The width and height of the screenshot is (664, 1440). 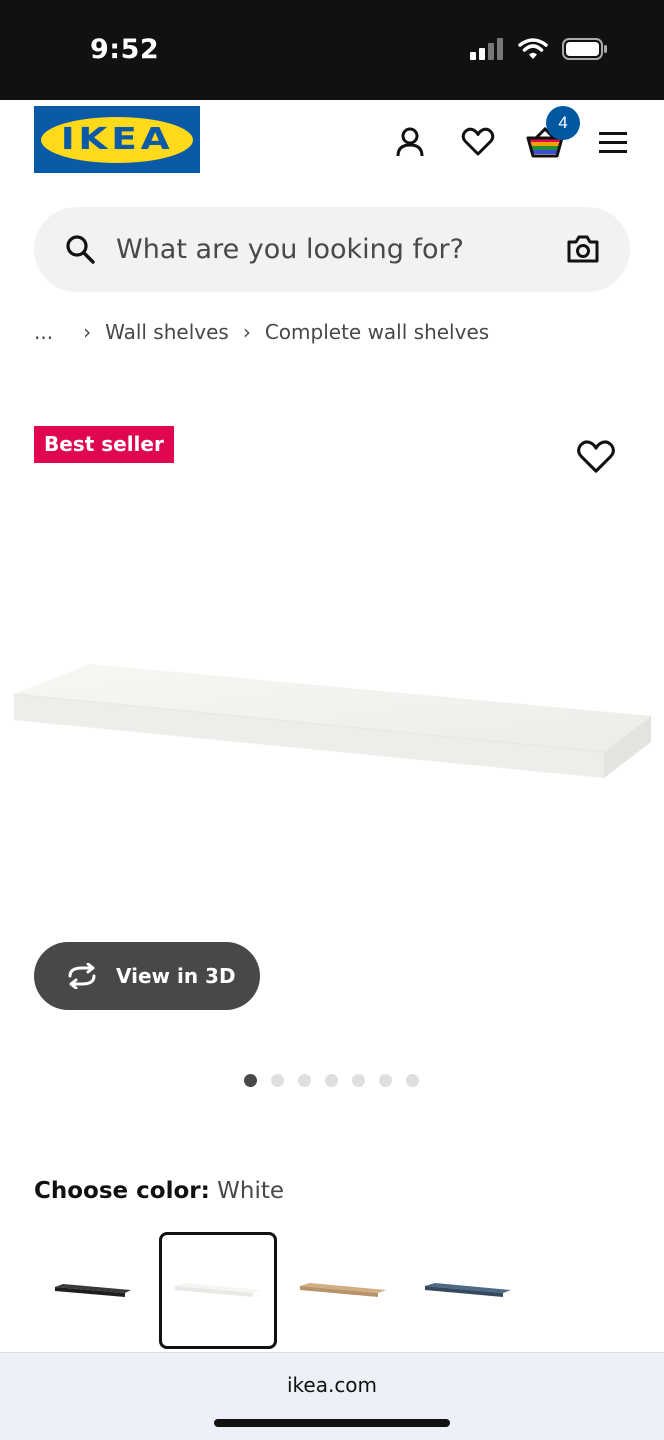 I want to click on color-swatch-black, so click(x=93, y=1290).